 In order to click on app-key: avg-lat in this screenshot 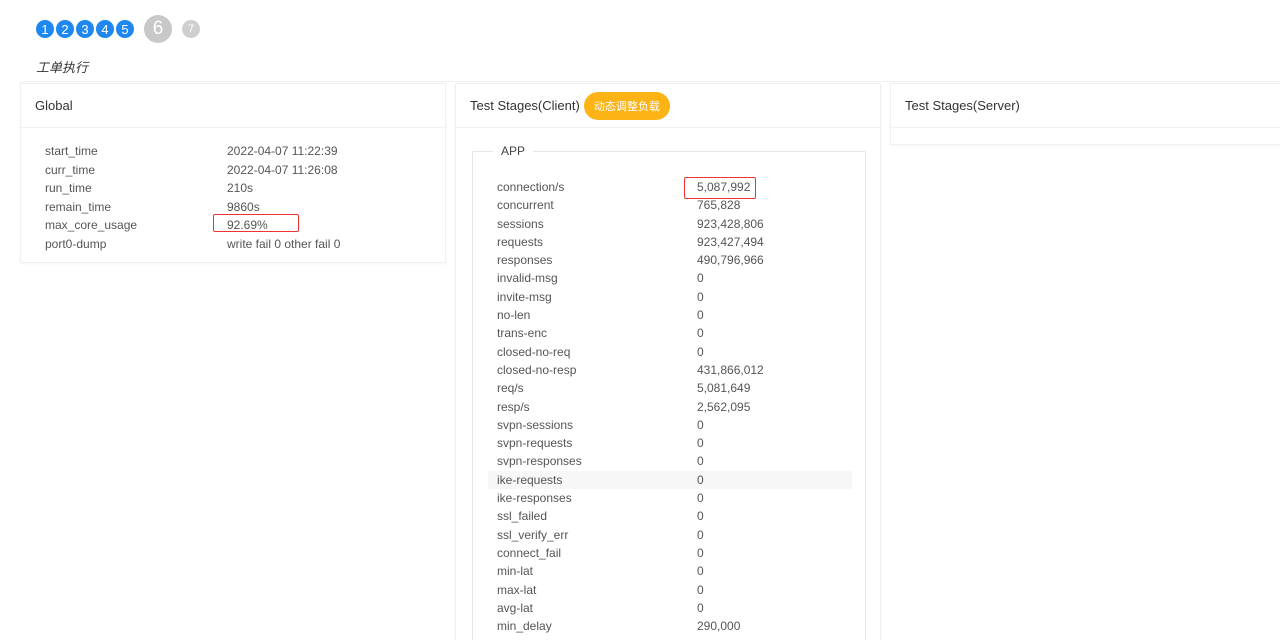, I will do `click(515, 607)`.